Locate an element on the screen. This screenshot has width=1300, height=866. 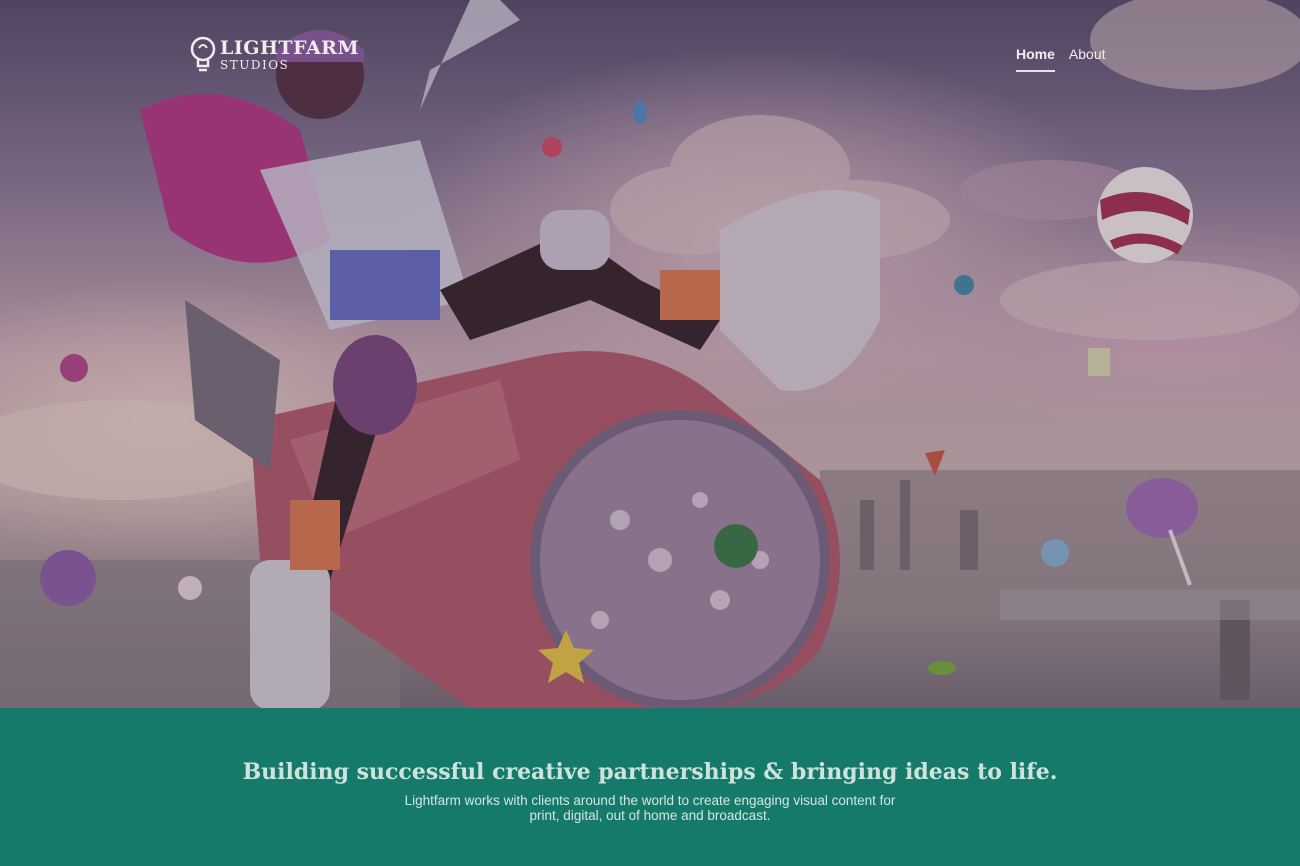
main-nav: Home About is located at coordinates (1061, 59).